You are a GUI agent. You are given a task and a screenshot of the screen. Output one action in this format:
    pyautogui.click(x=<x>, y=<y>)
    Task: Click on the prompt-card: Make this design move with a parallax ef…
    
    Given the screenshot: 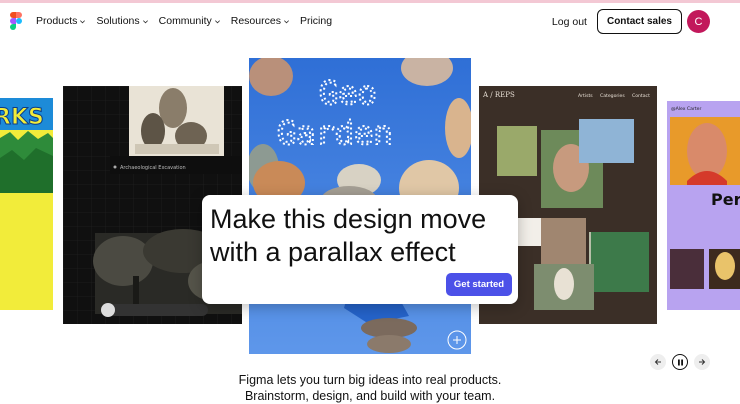 What is the action you would take?
    pyautogui.click(x=360, y=249)
    